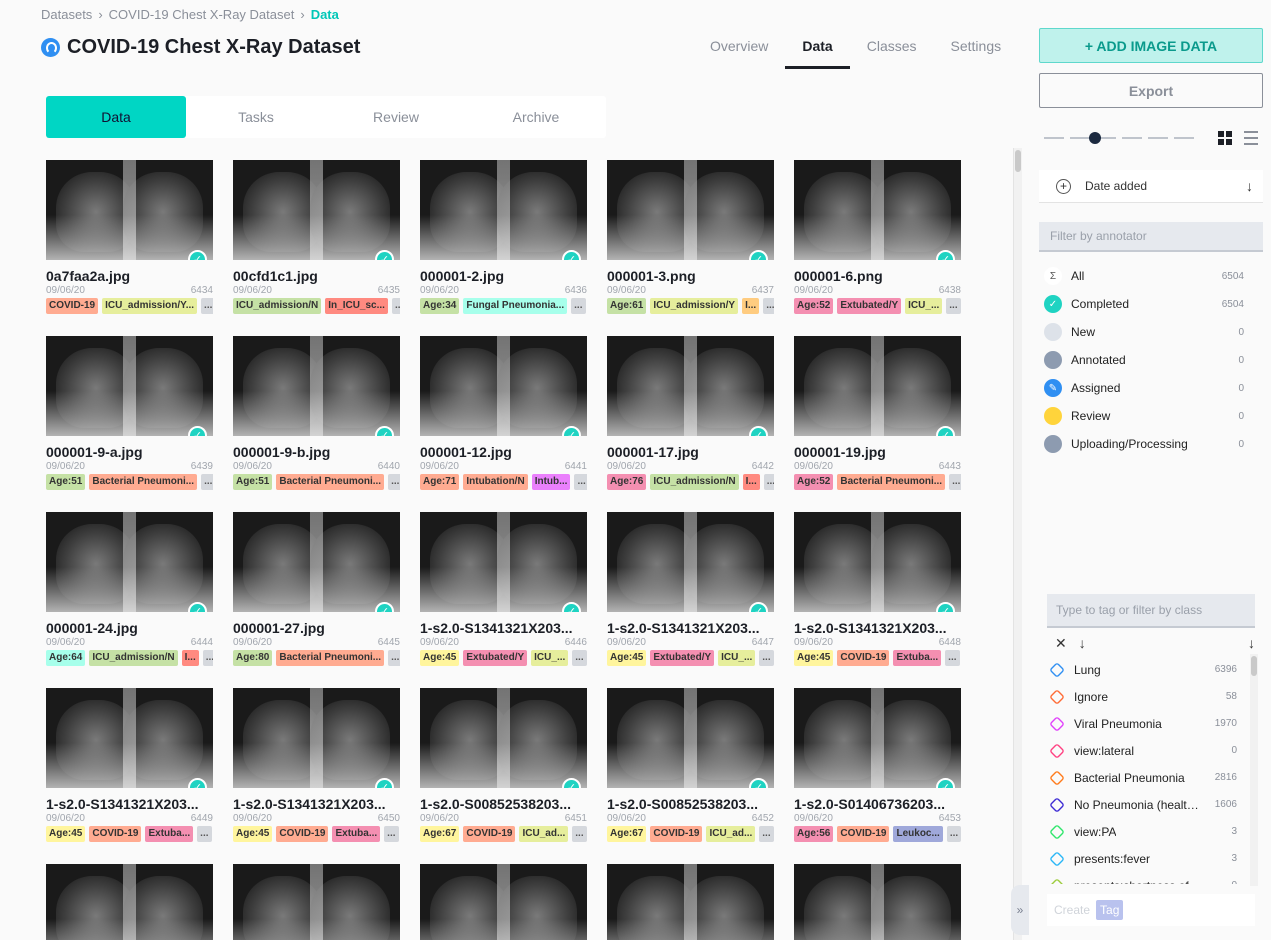 Image resolution: width=1271 pixels, height=940 pixels. I want to click on image-tag: Age:51, so click(66, 482).